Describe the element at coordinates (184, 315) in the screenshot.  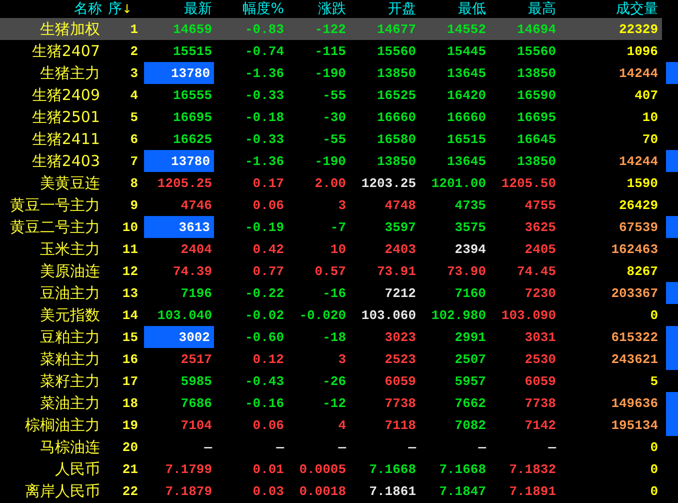
I see `table-cell: 103.040` at that location.